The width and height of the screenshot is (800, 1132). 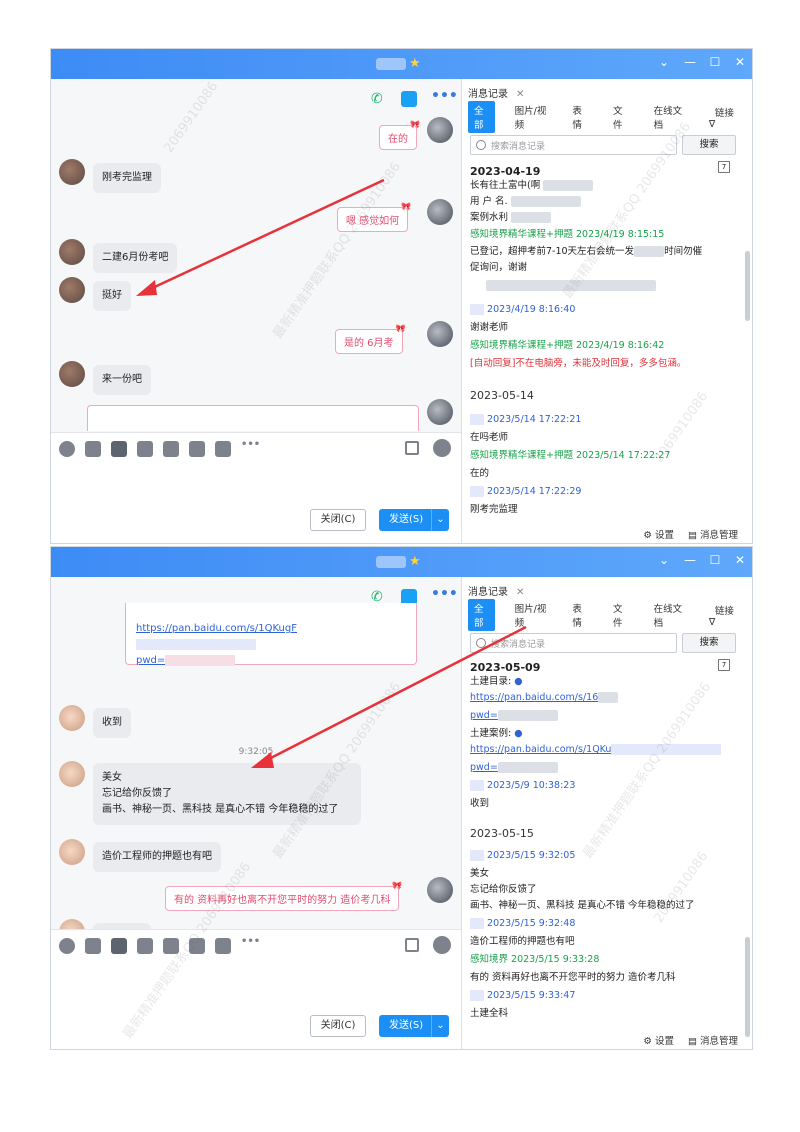 What do you see at coordinates (502, 833) in the screenshot?
I see `record-date: 2023-05-15` at bounding box center [502, 833].